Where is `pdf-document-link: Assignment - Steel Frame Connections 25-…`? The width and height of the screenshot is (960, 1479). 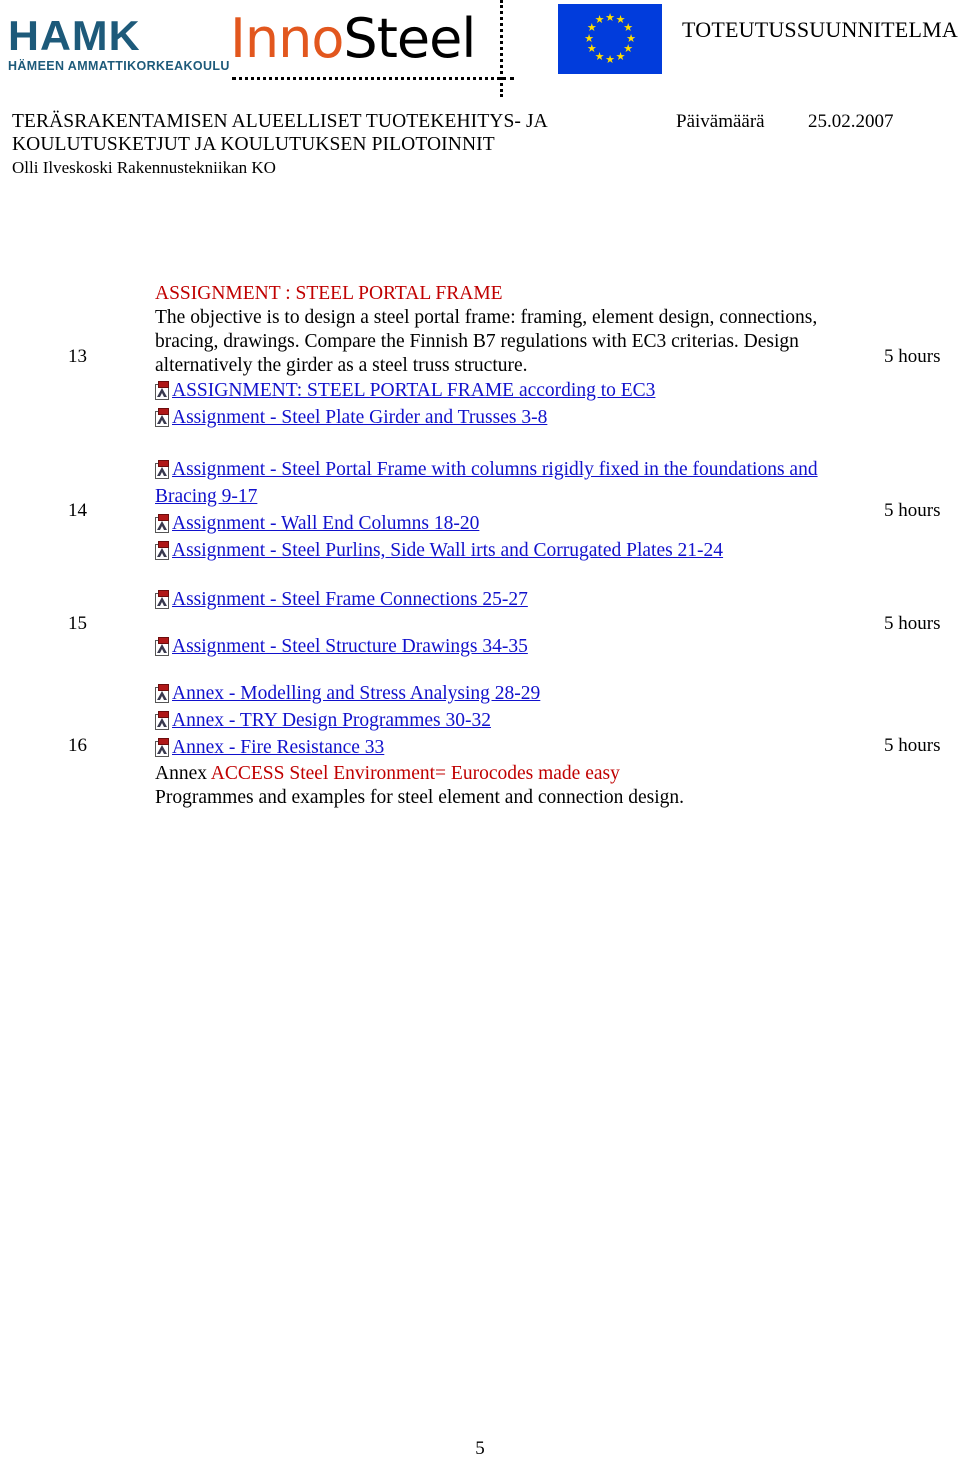
pdf-document-link: Assignment - Steel Frame Connections 25-… is located at coordinates (350, 599).